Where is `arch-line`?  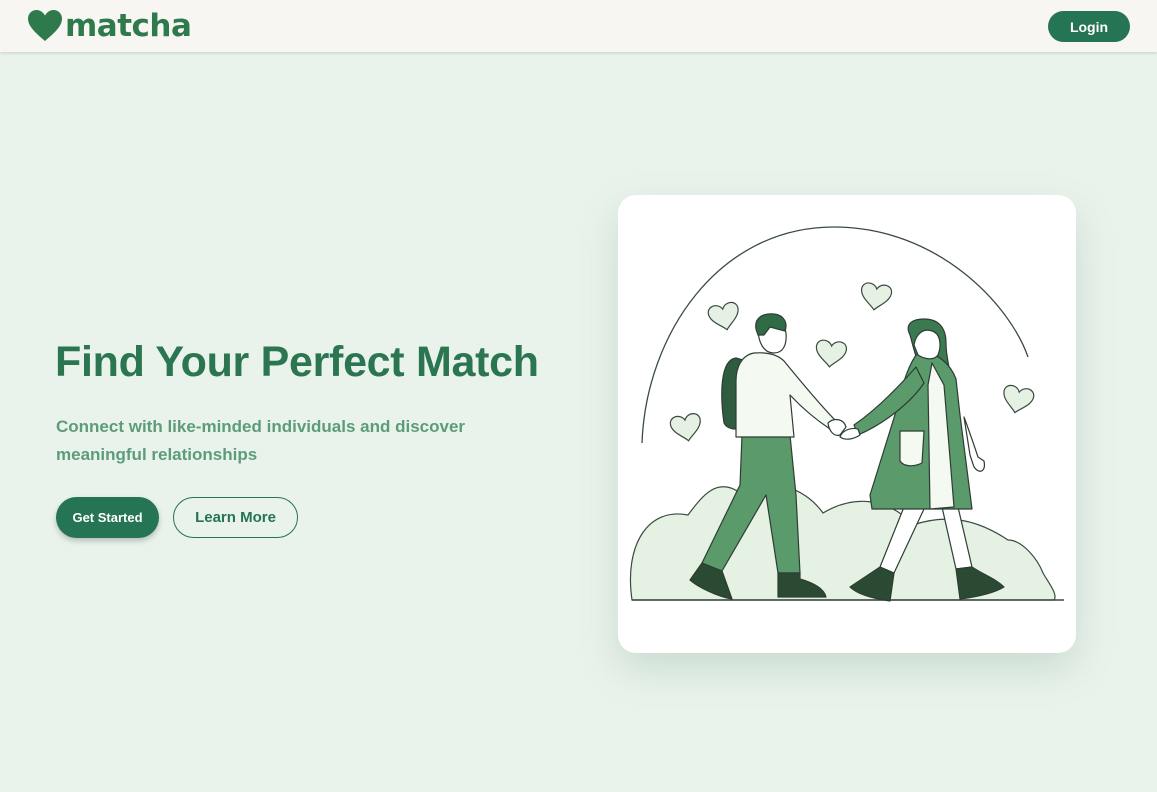 arch-line is located at coordinates (835, 335).